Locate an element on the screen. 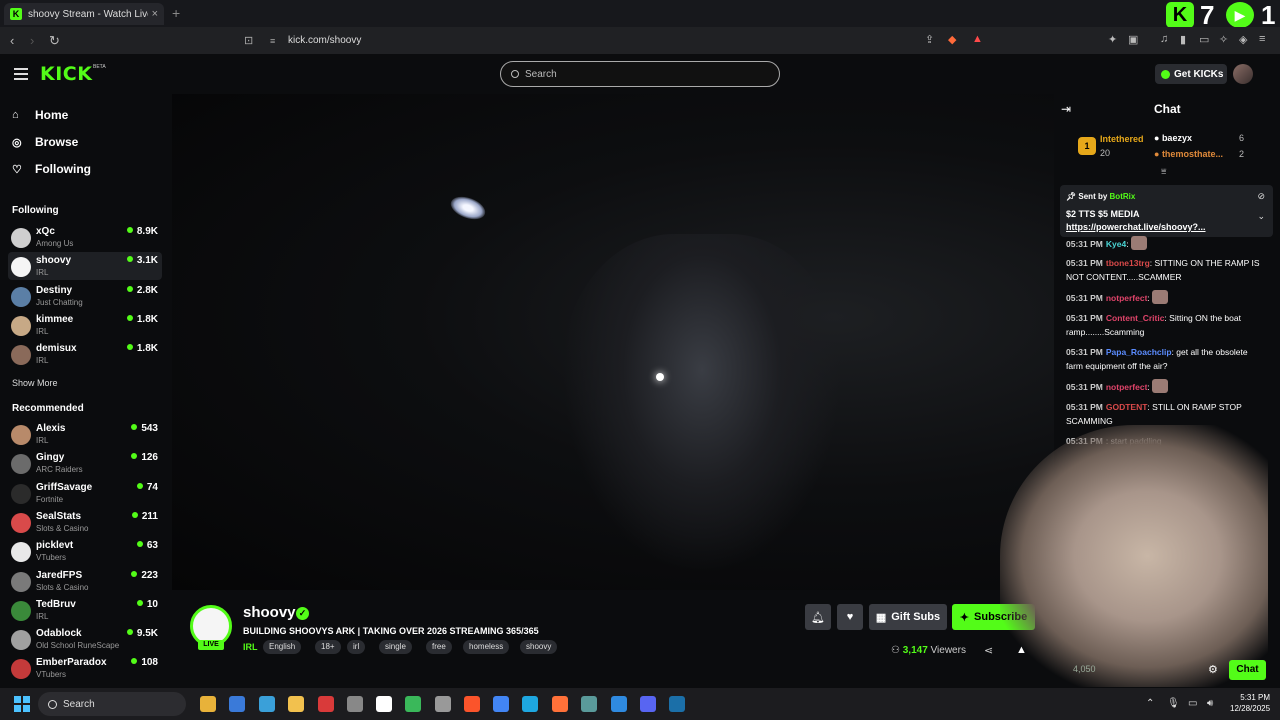 The image size is (1280, 720). nav-following: ♡ Following is located at coordinates (51, 169).